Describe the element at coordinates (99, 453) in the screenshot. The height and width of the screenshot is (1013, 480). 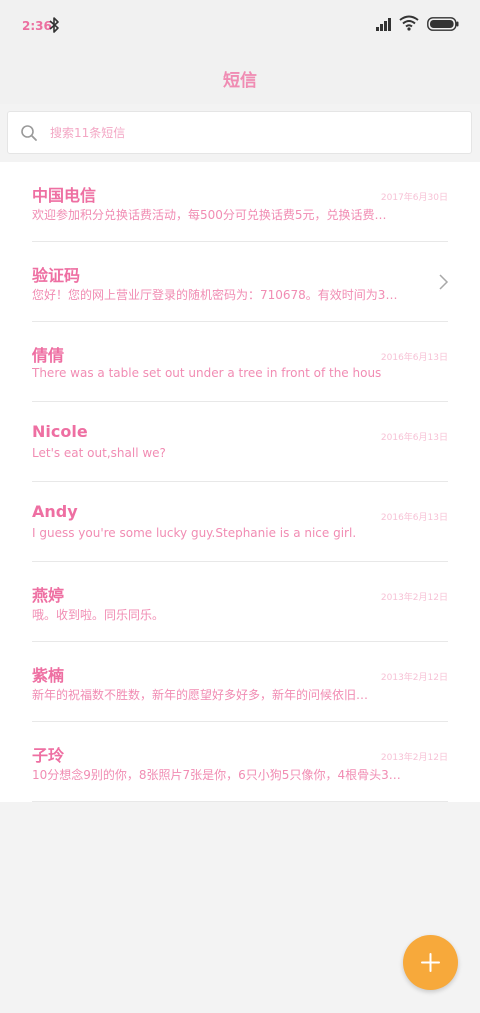
I see `message-preview: Let's eat out,shall we?` at that location.